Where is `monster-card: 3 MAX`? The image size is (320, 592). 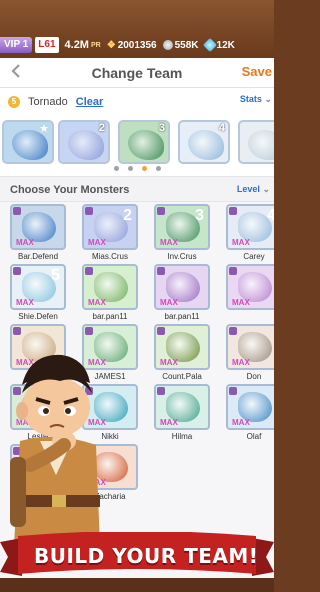 monster-card: 3 MAX is located at coordinates (182, 227).